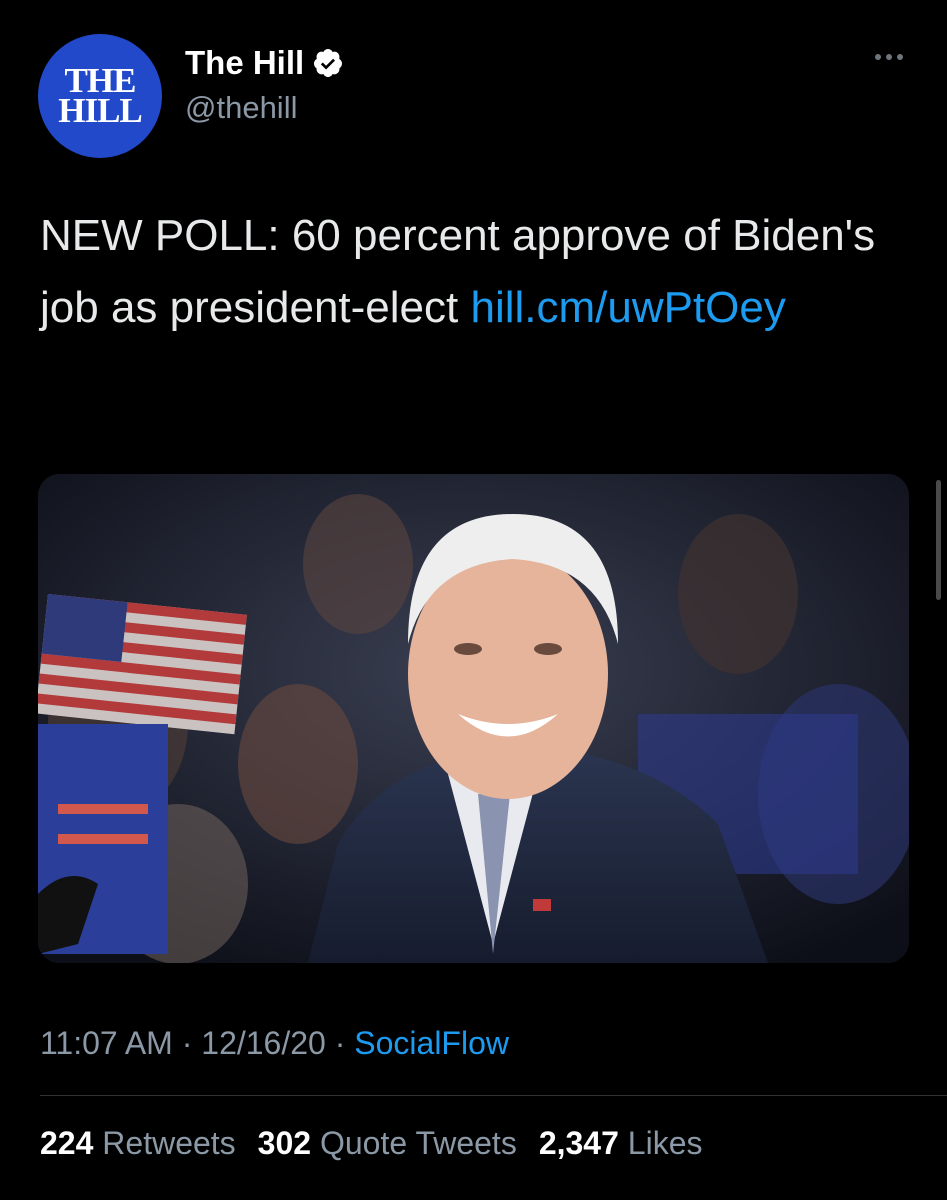  I want to click on divider, so click(493, 1095).